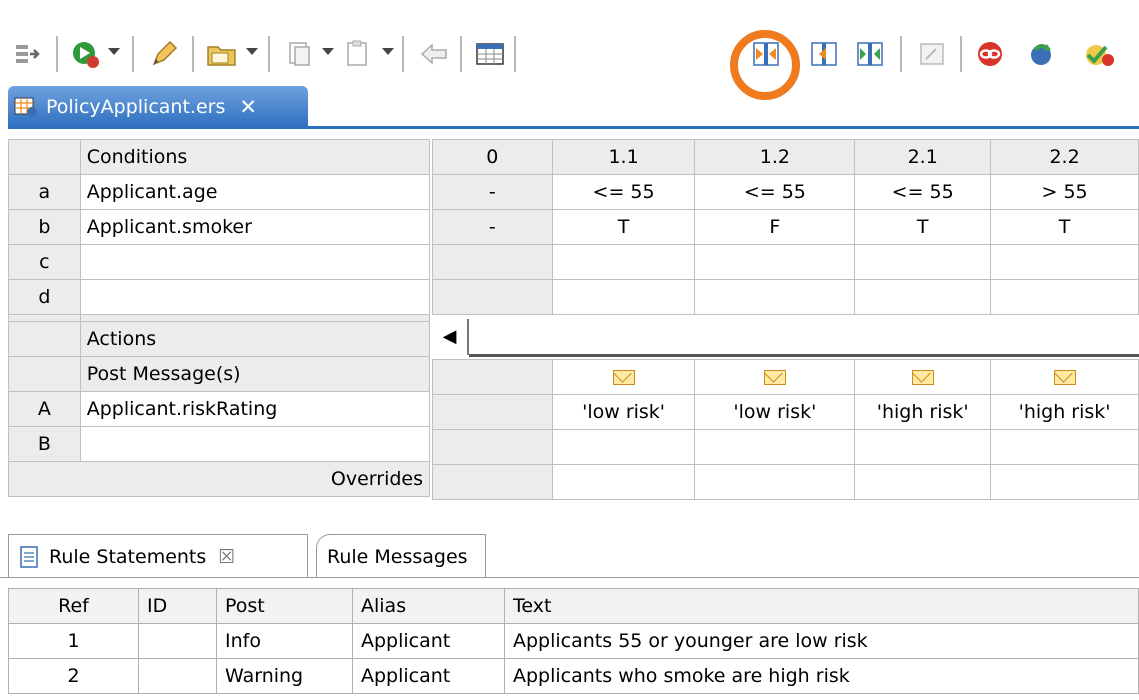  I want to click on horizontal-scrollbar: ◀, so click(785, 337).